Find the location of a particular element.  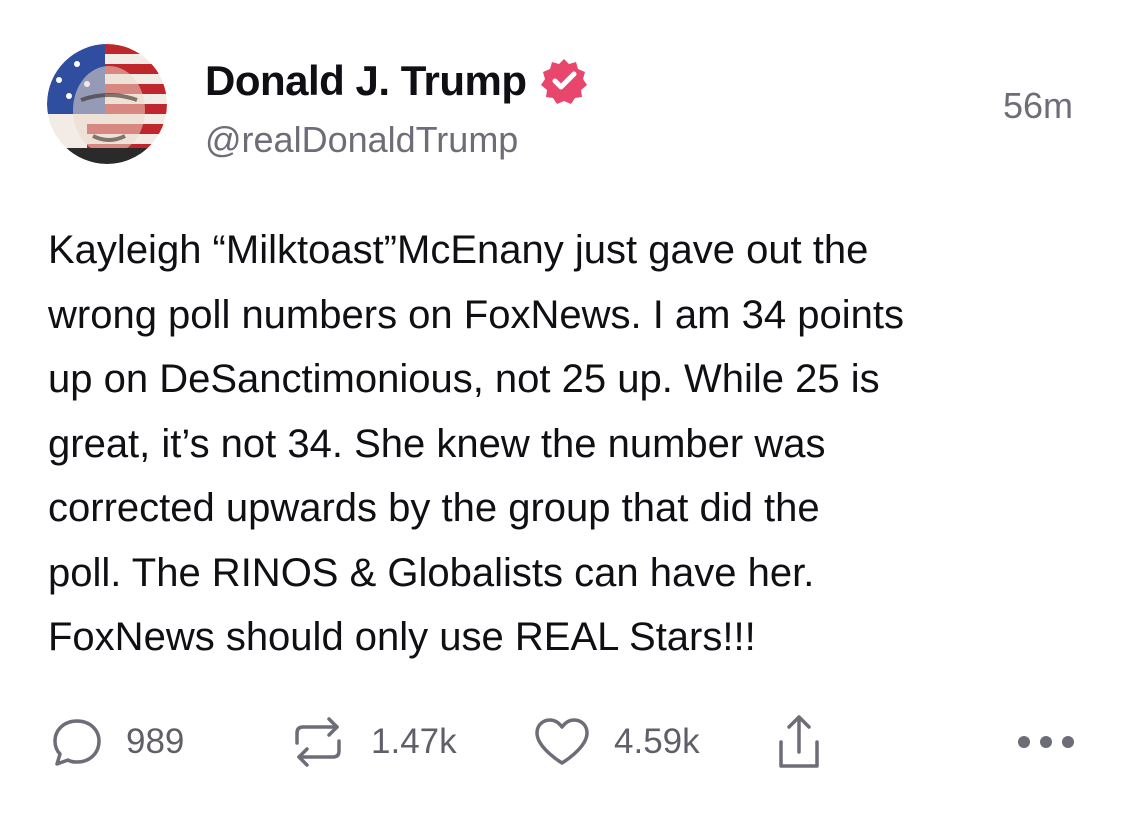

author-display-name: Donald J. Trump is located at coordinates (366, 81).